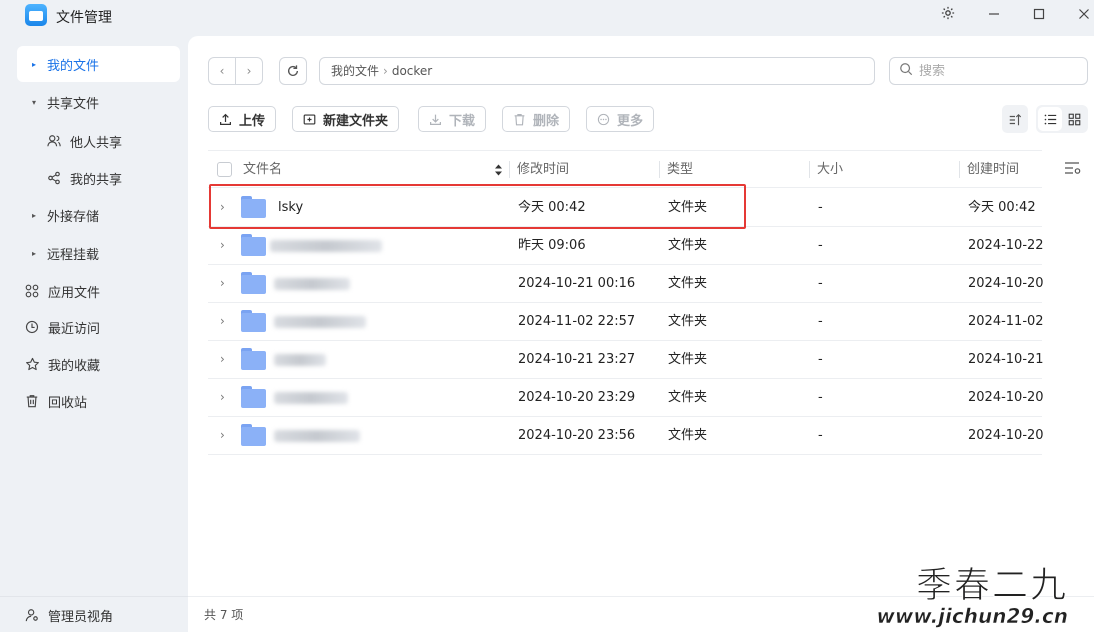 The image size is (1094, 632). I want to click on list-view-icon, so click(1050, 119).